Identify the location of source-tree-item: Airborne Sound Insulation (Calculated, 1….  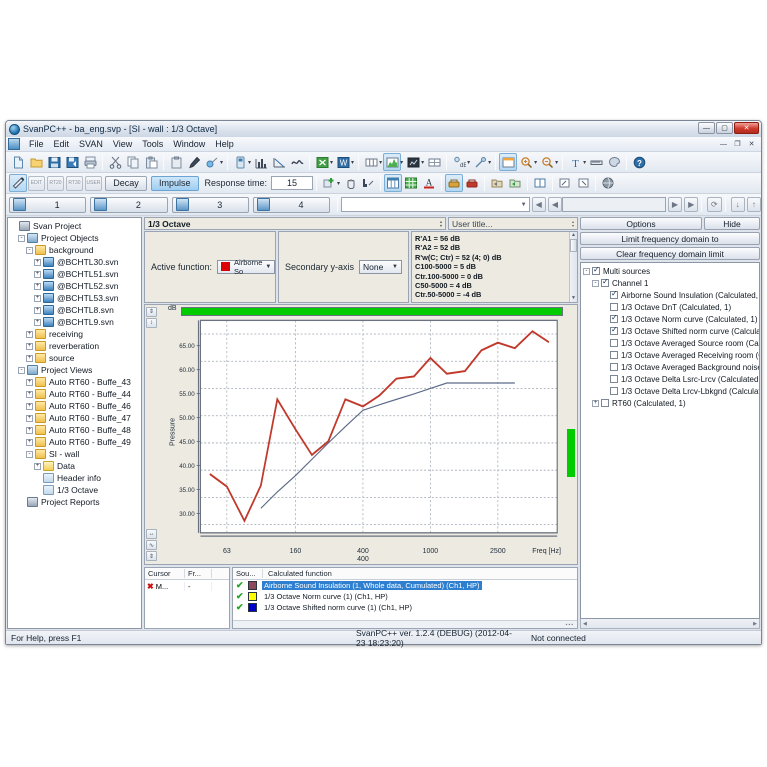
(671, 295).